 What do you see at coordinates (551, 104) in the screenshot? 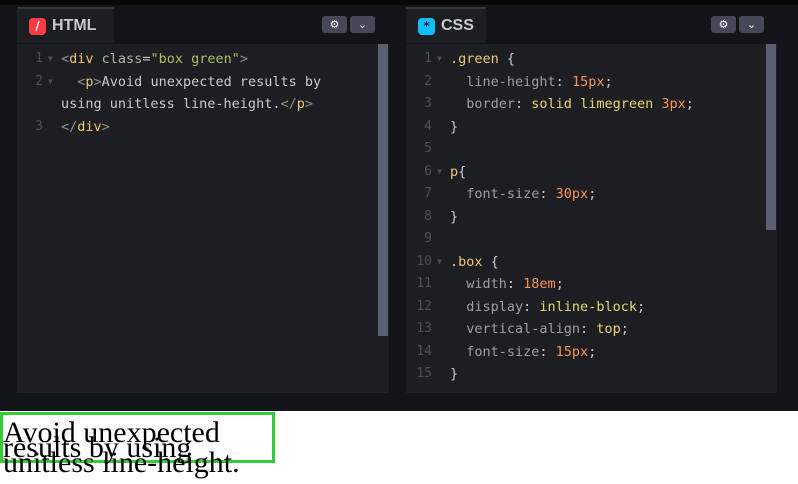
I see `code-token: solid` at bounding box center [551, 104].